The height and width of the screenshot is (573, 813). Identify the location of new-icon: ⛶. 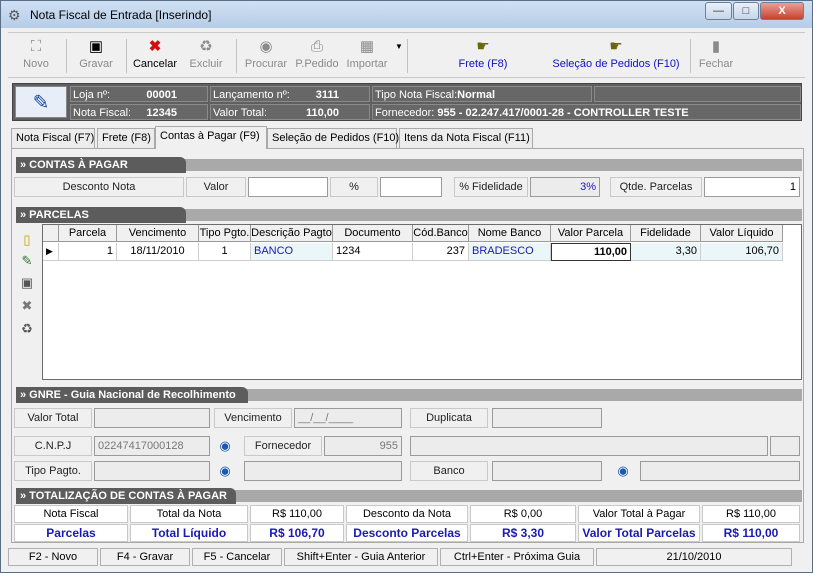
(36, 46).